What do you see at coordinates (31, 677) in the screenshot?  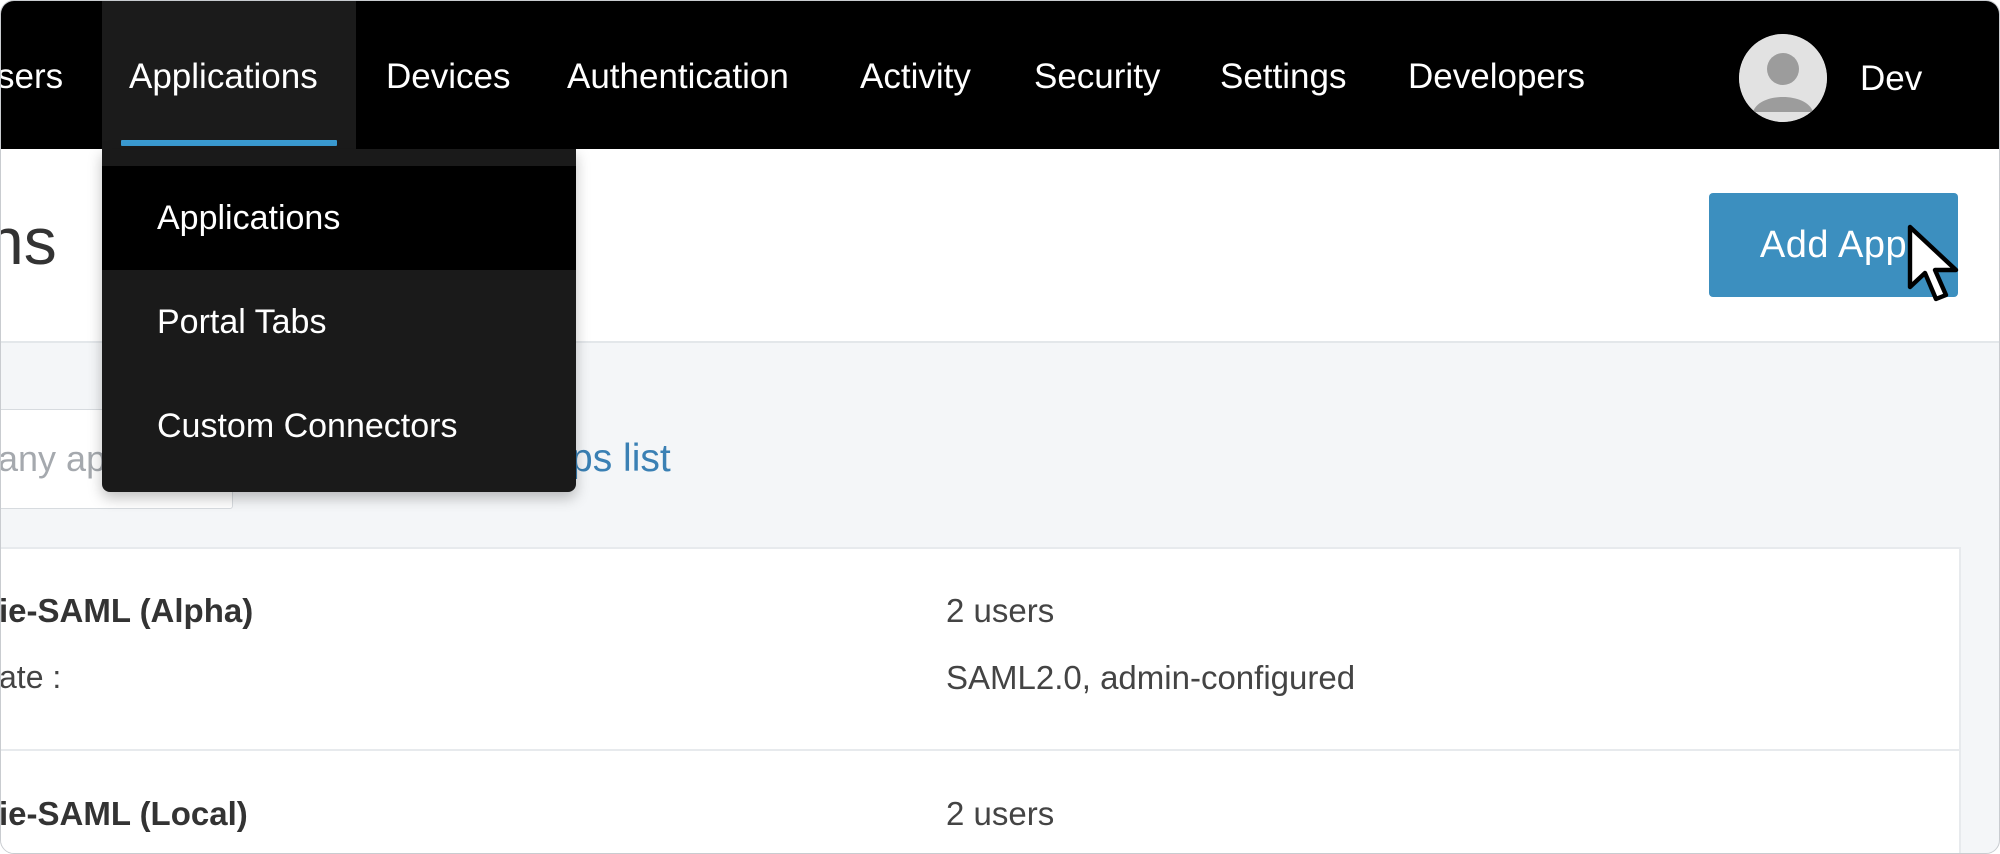 I see `app-detail: ate :` at bounding box center [31, 677].